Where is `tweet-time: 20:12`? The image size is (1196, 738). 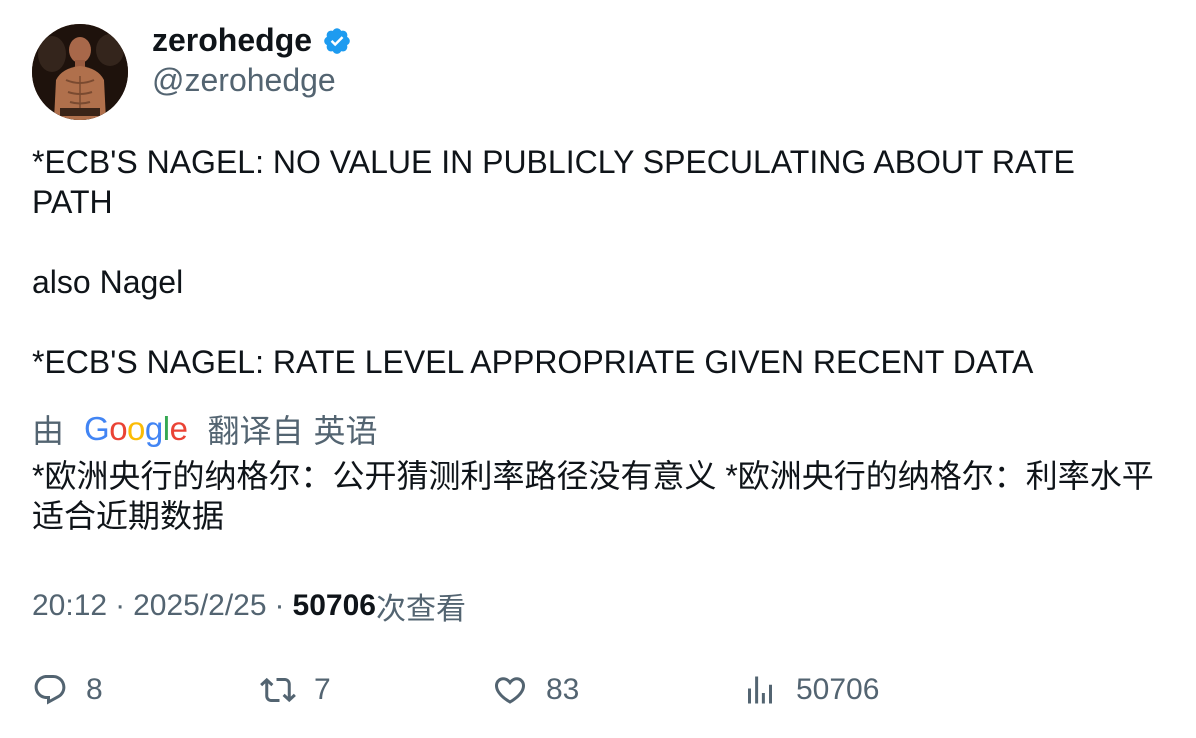
tweet-time: 20:12 is located at coordinates (69, 606).